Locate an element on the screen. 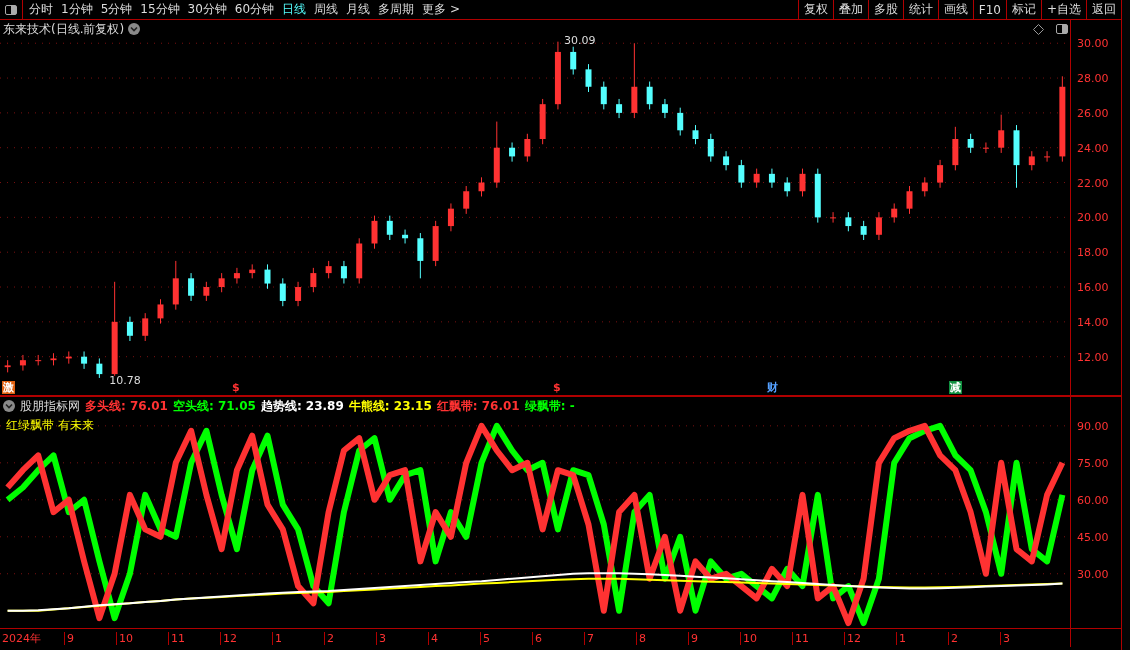  legend-value: 绿飘带: - is located at coordinates (549, 406).